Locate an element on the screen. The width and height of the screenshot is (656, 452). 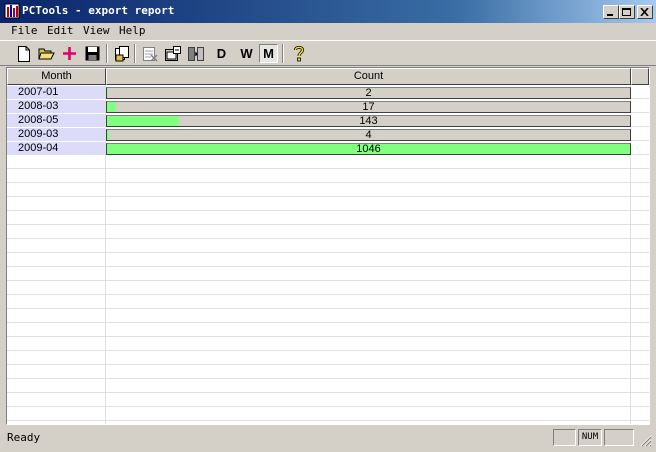
new-button is located at coordinates (23, 53).